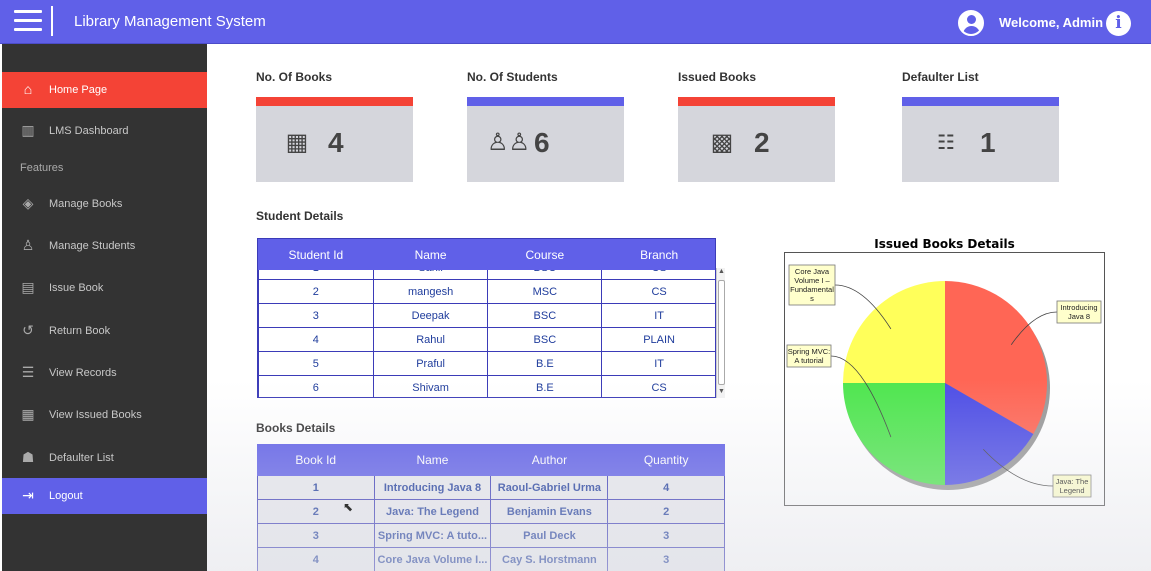 This screenshot has width=1151, height=571. Describe the element at coordinates (316, 386) in the screenshot. I see `cell: 6` at that location.